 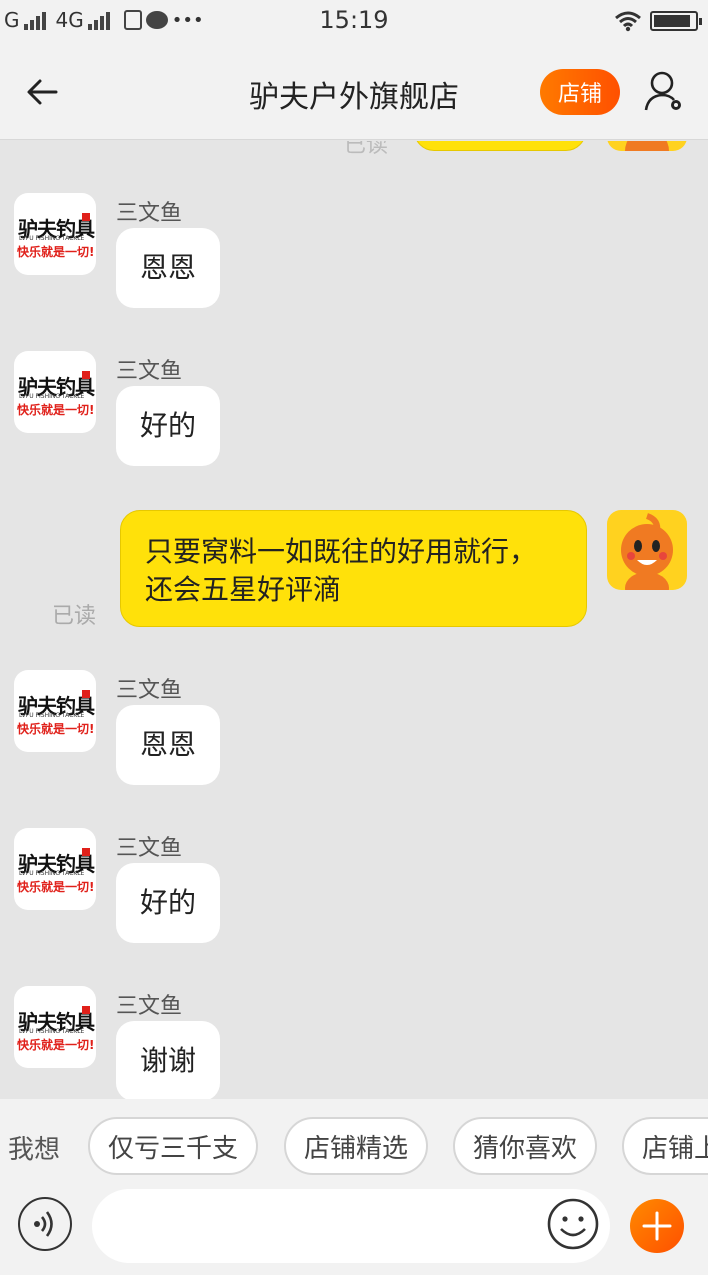 What do you see at coordinates (168, 1060) in the screenshot?
I see `message-bubble: 谢谢` at bounding box center [168, 1060].